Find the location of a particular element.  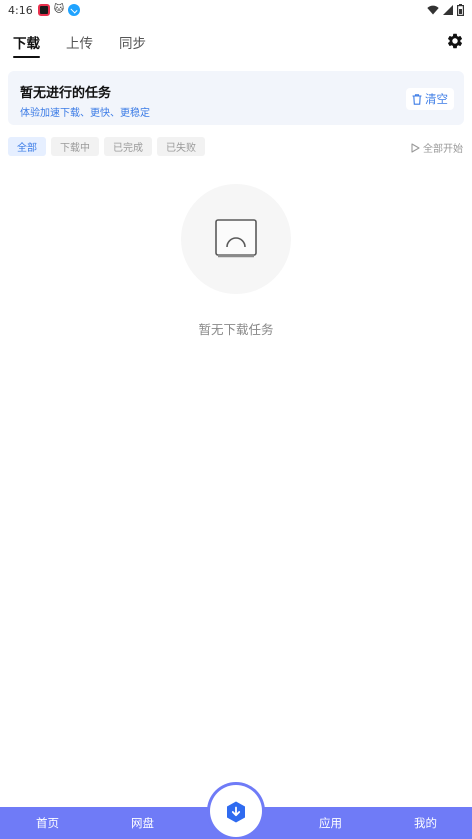

empty-state-text: 暂无下载任务 is located at coordinates (236, 329).